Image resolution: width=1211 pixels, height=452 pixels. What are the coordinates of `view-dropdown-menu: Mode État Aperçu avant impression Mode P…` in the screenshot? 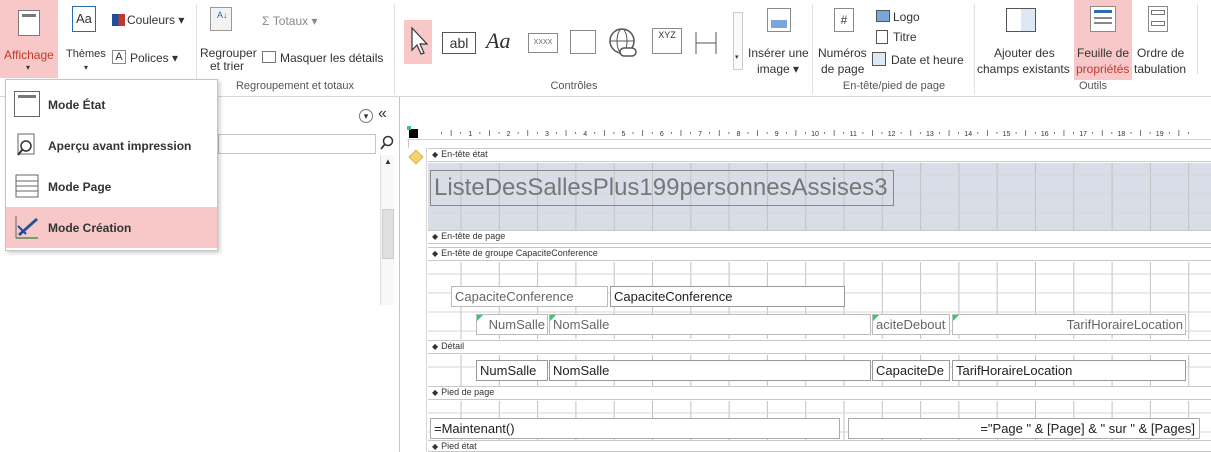 It's located at (111, 165).